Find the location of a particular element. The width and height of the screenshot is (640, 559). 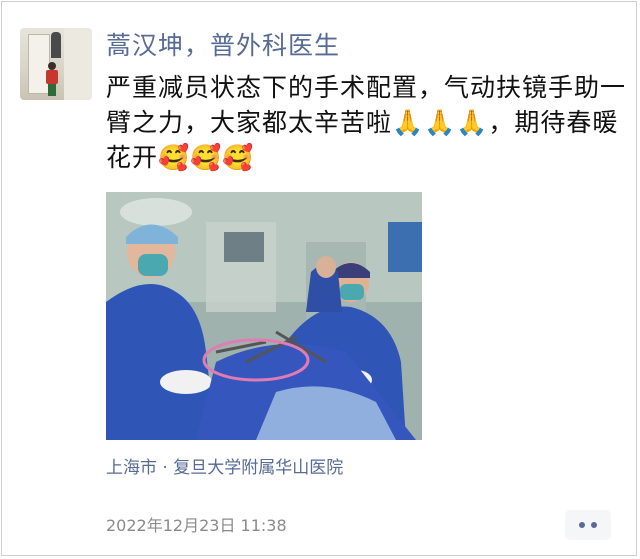

author-avatar is located at coordinates (56, 64).